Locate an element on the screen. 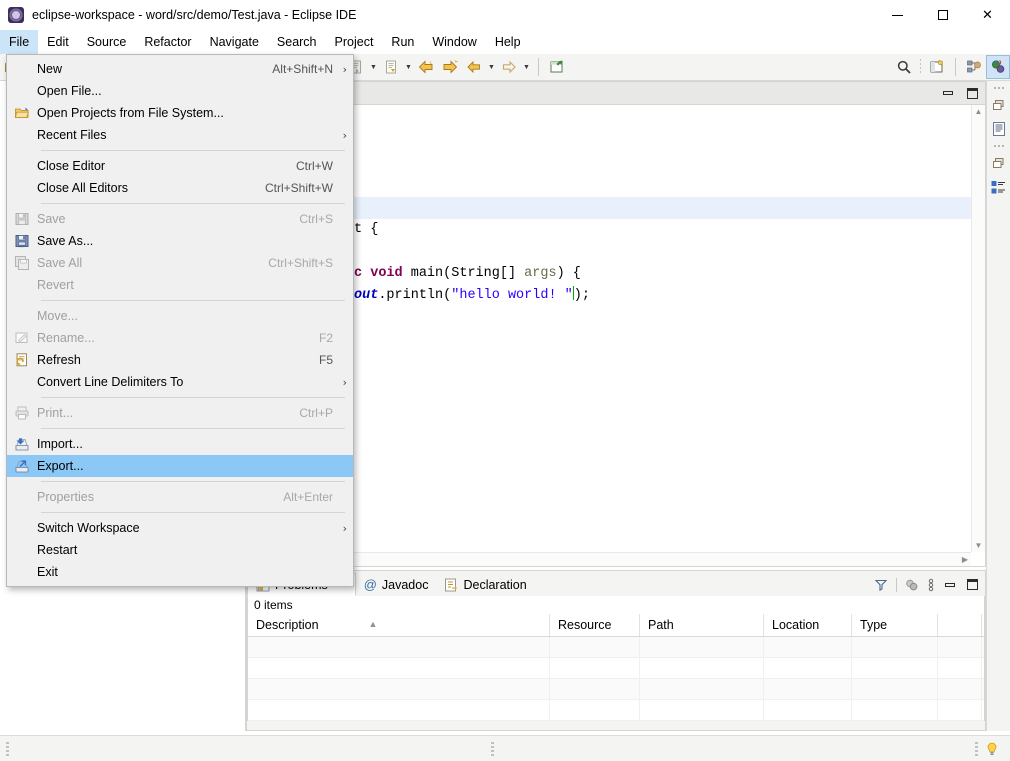  restore-2-icon is located at coordinates (999, 163).